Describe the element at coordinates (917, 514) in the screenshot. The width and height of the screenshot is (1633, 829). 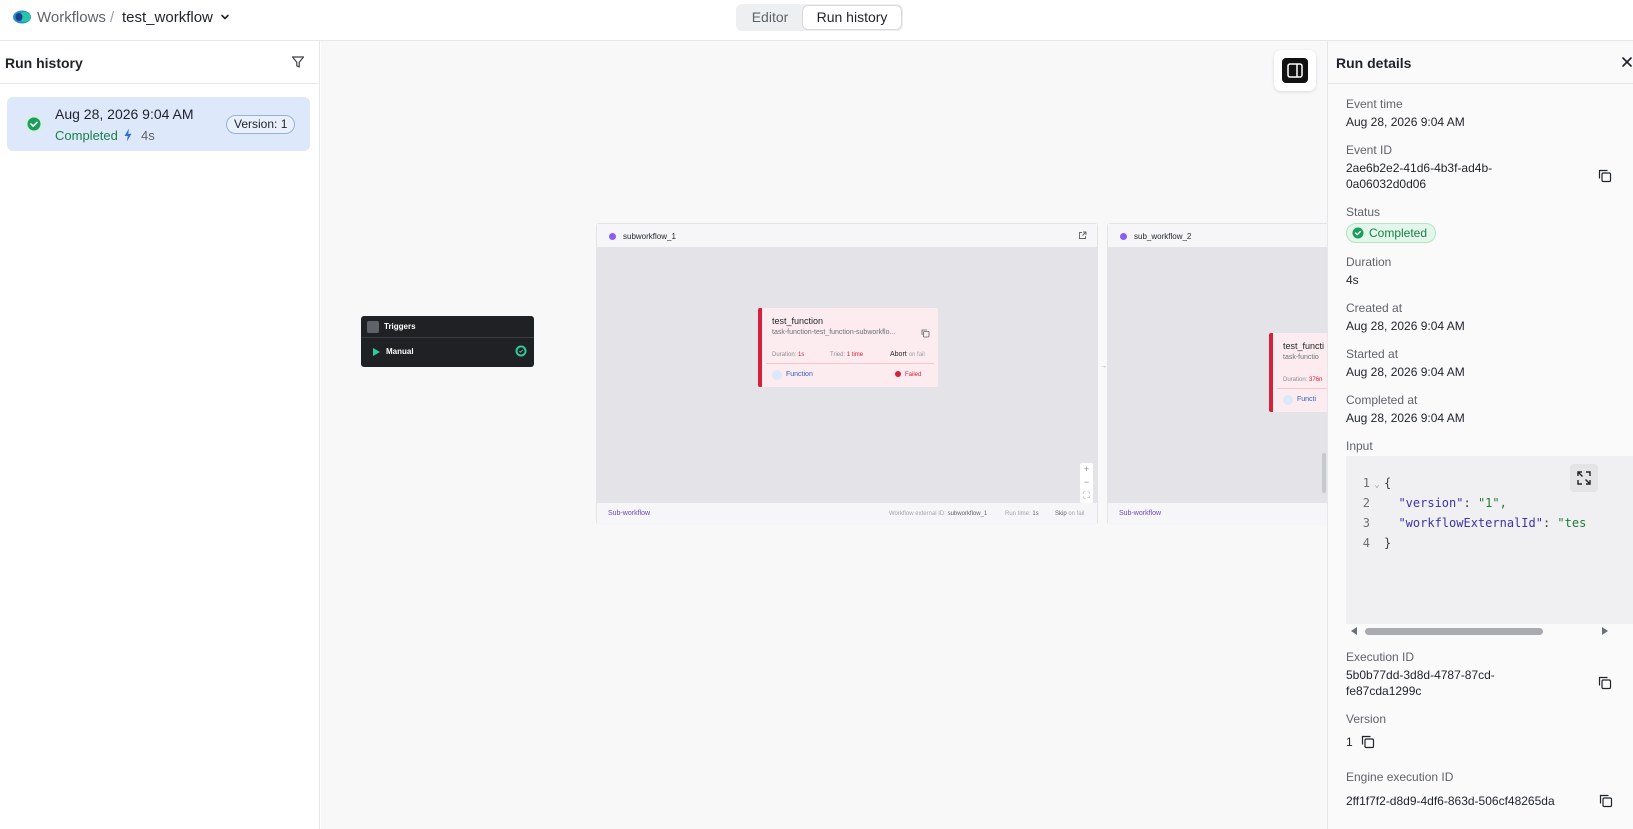
I see `external-id-label: Workflow external ID:` at that location.